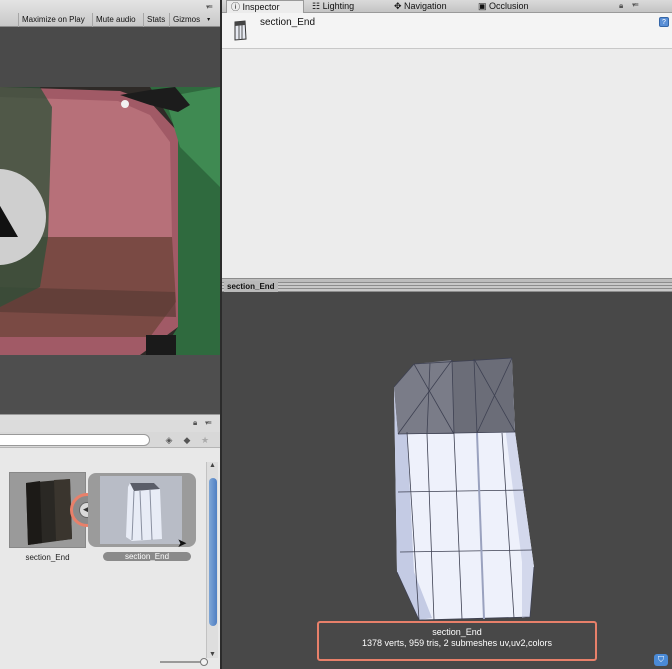 Image resolution: width=672 pixels, height=669 pixels. Describe the element at coordinates (147, 556) in the screenshot. I see `asset-label-selected: section_End` at that location.